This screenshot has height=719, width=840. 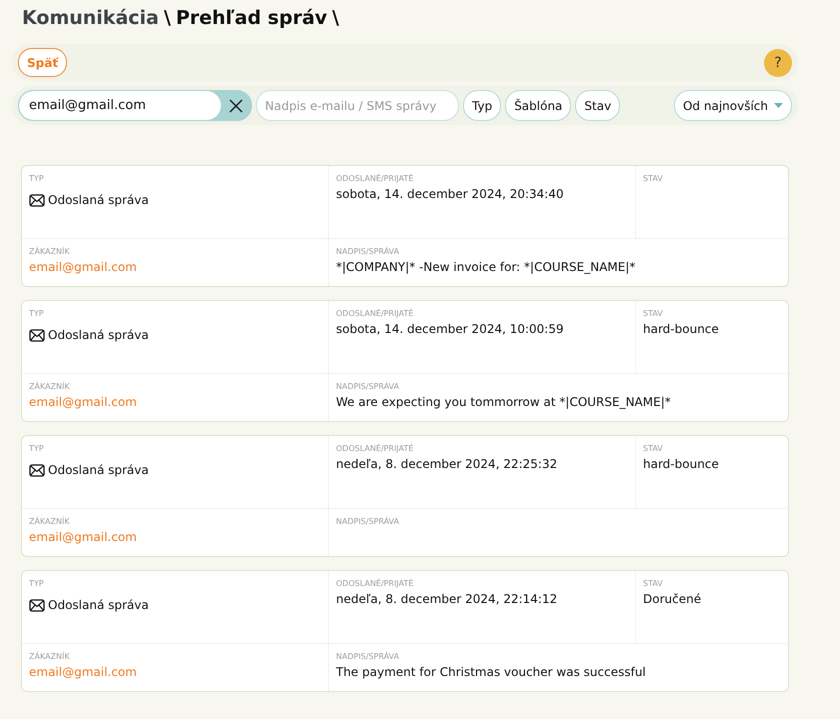 I want to click on help-button: ?, so click(x=778, y=62).